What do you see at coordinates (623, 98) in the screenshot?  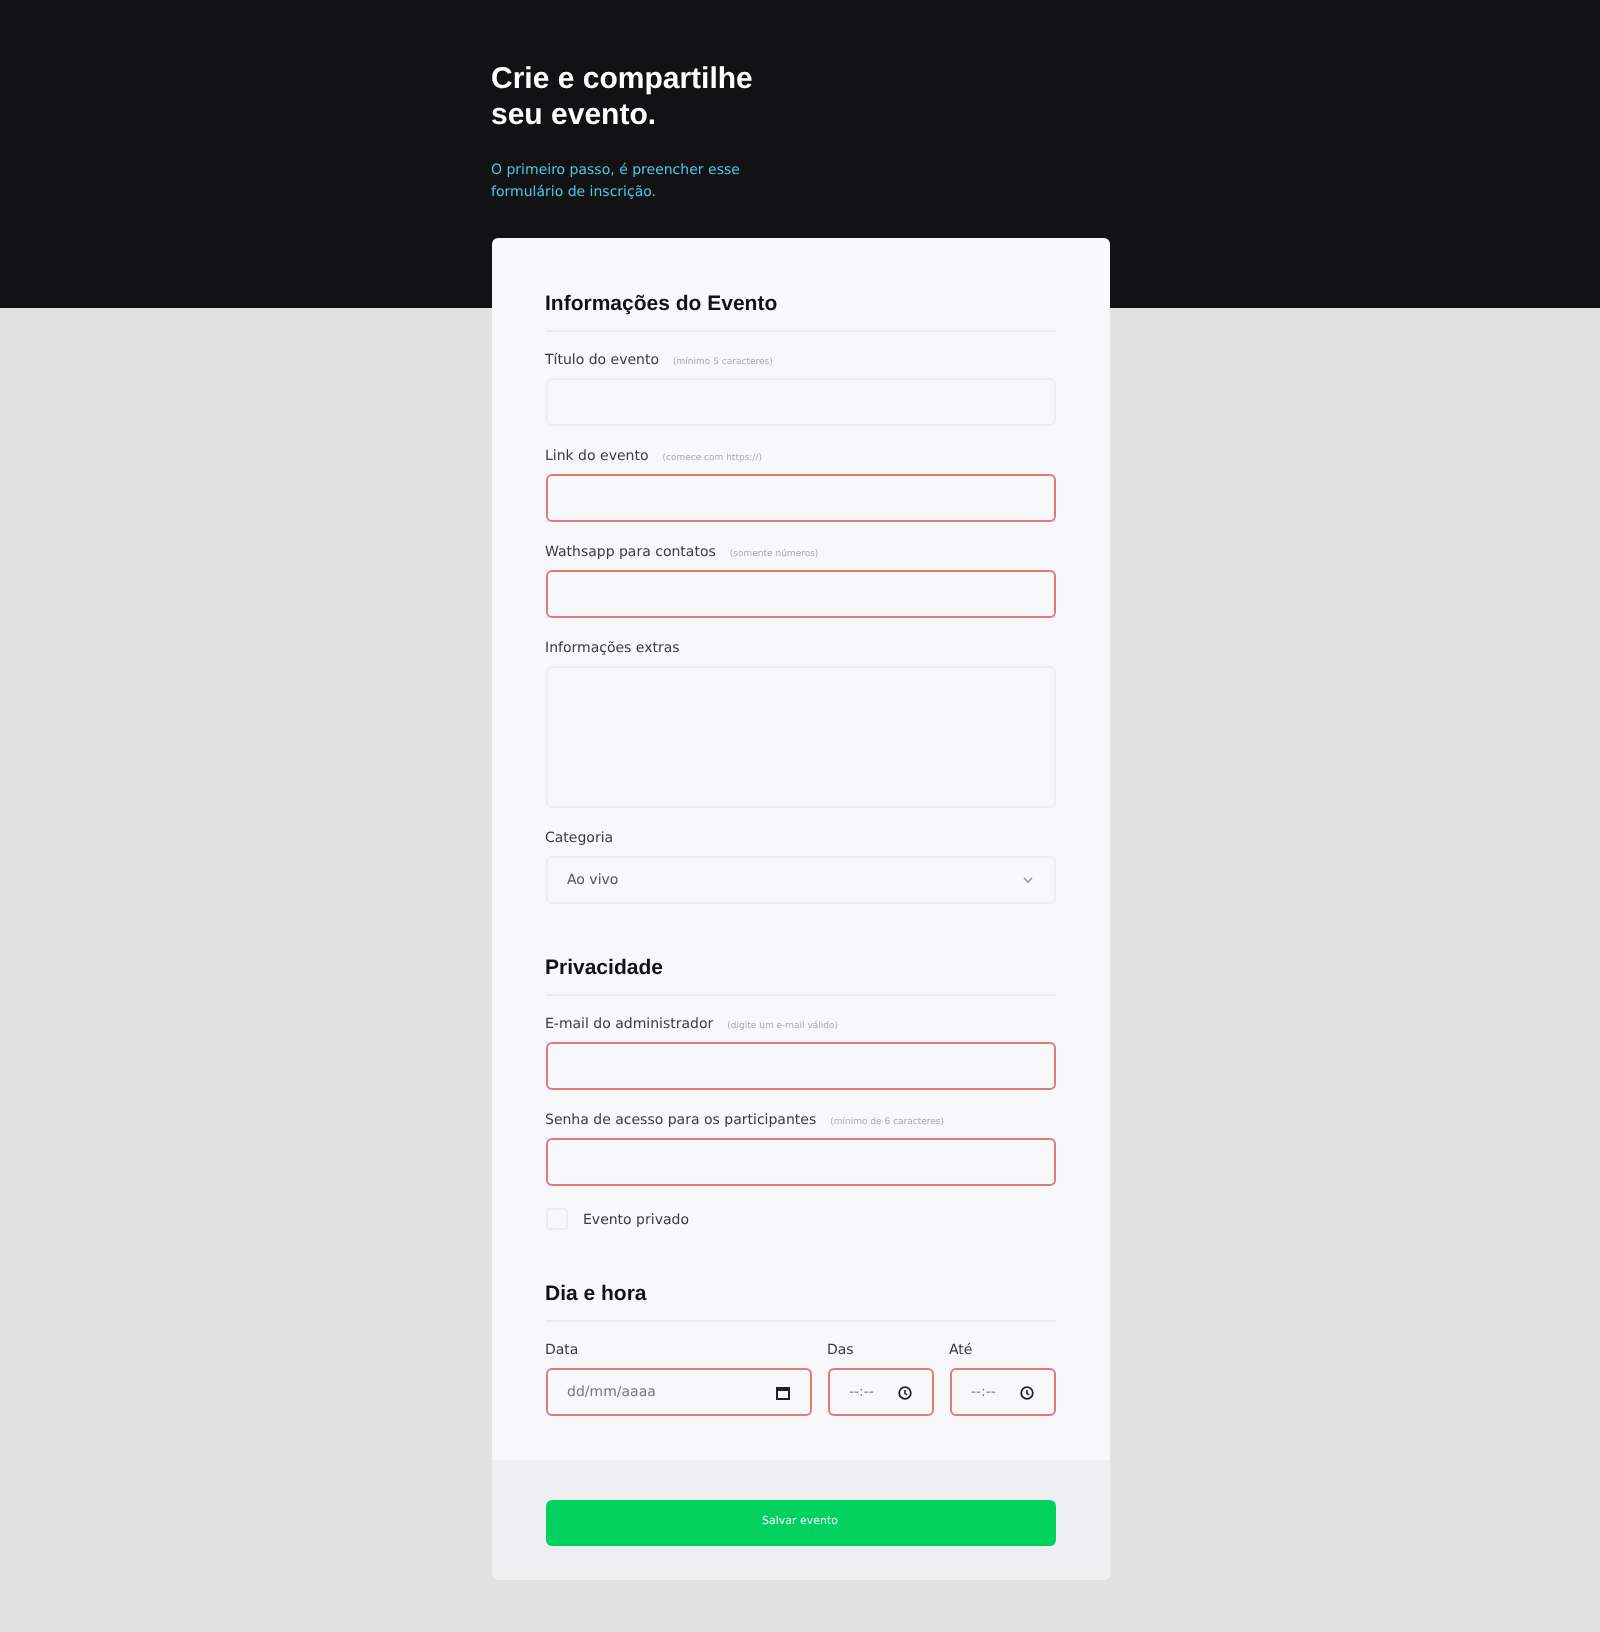 I see `page-title: Crie e compartilhe seu evento.` at bounding box center [623, 98].